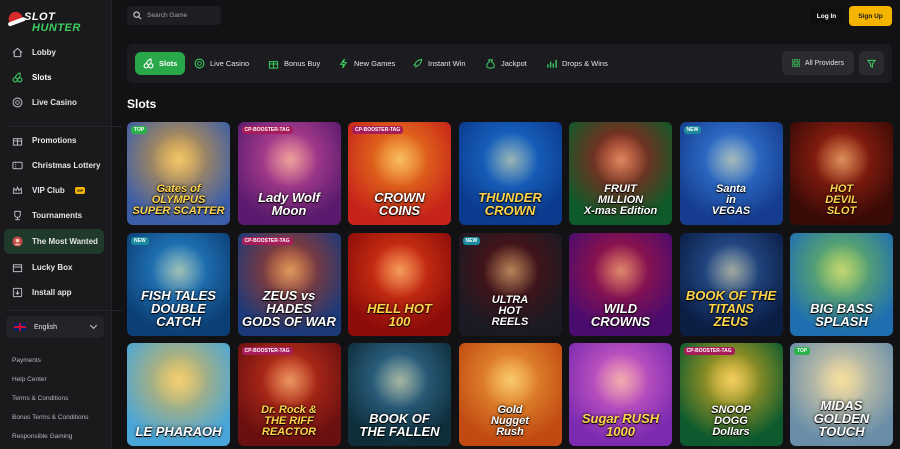 This screenshot has height=449, width=900. Describe the element at coordinates (551, 63) in the screenshot. I see `chart-icon` at that location.